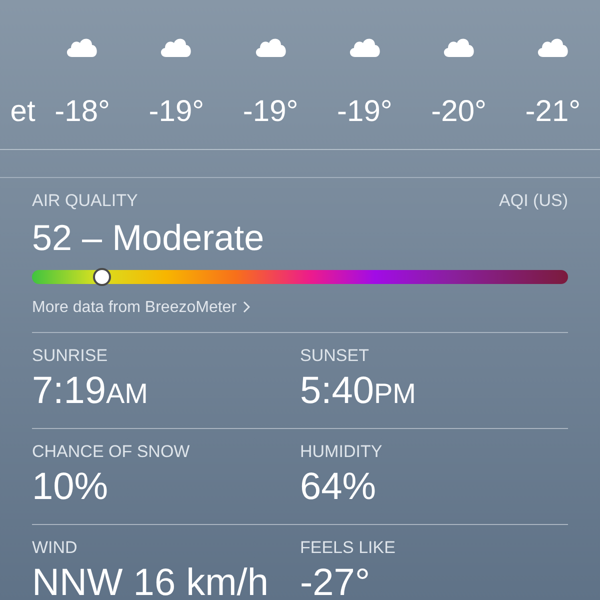 The height and width of the screenshot is (600, 600). I want to click on hour-temperature: et, so click(23, 112).